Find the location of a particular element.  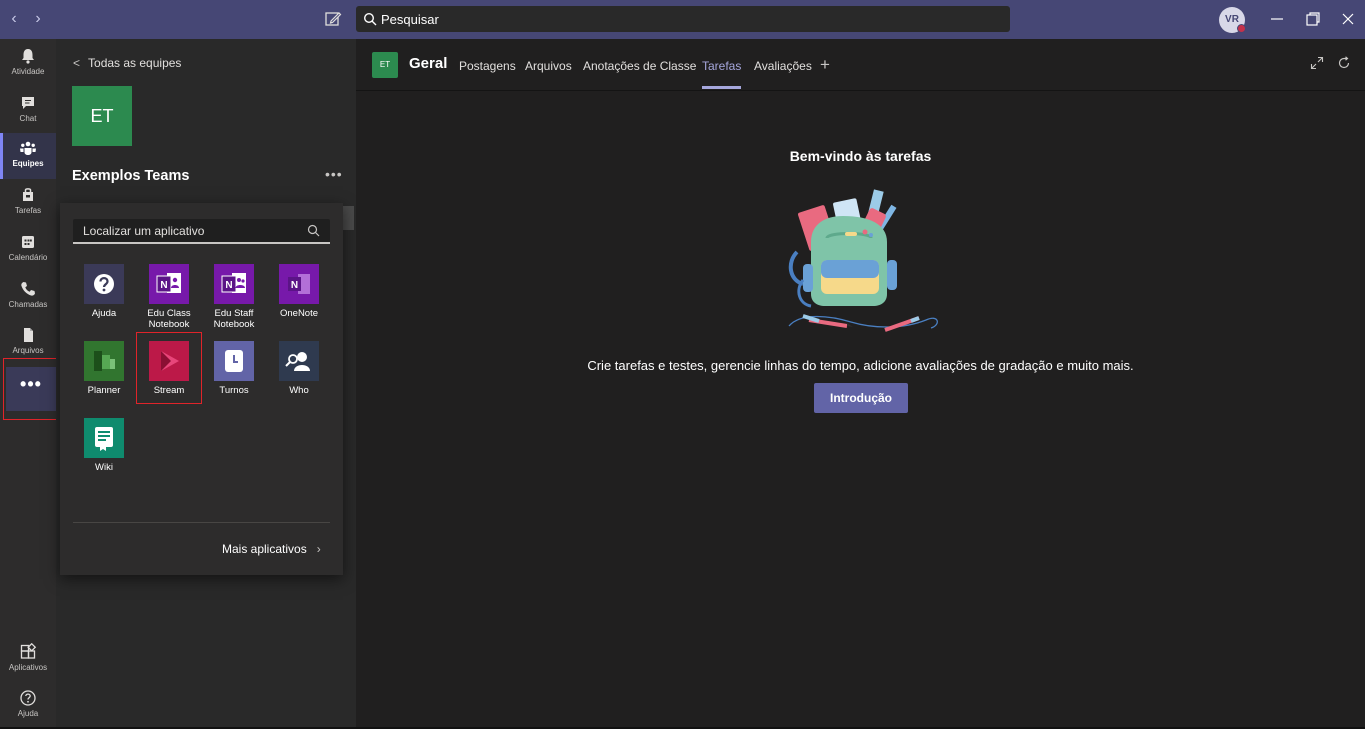

app-who: Who is located at coordinates (299, 368).